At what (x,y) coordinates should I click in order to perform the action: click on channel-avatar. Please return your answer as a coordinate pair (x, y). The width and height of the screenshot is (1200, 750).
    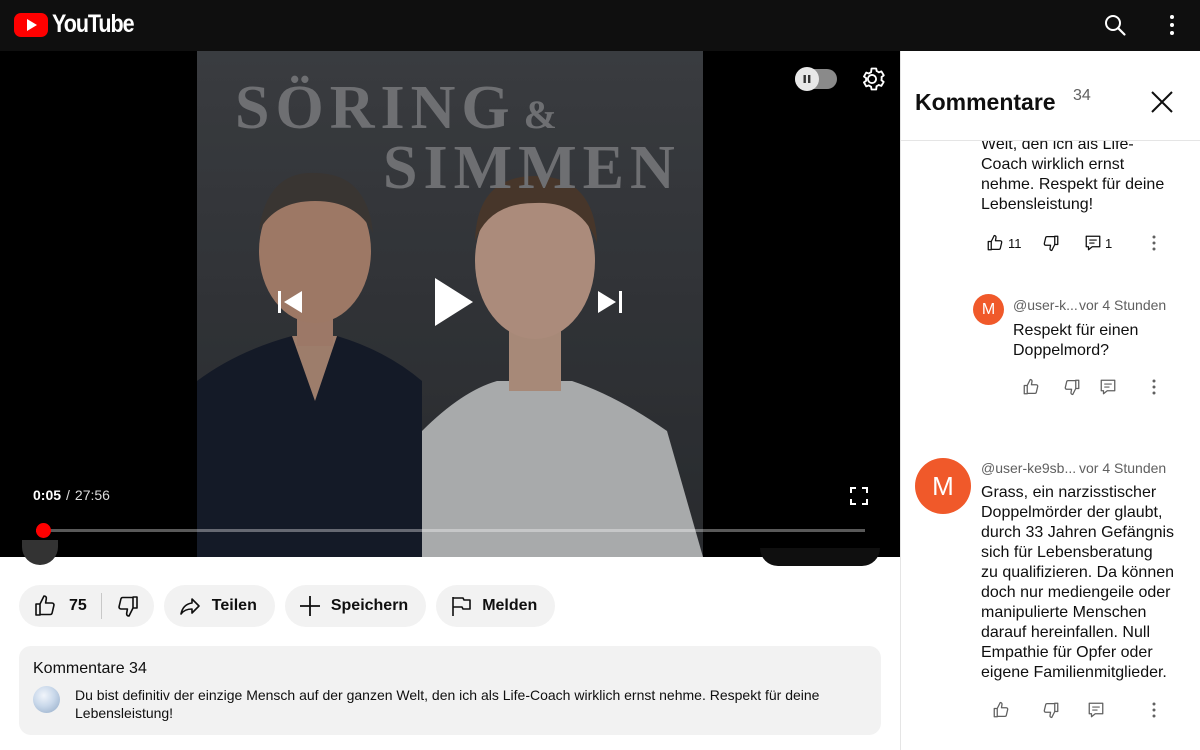
    Looking at the image, I should click on (40, 552).